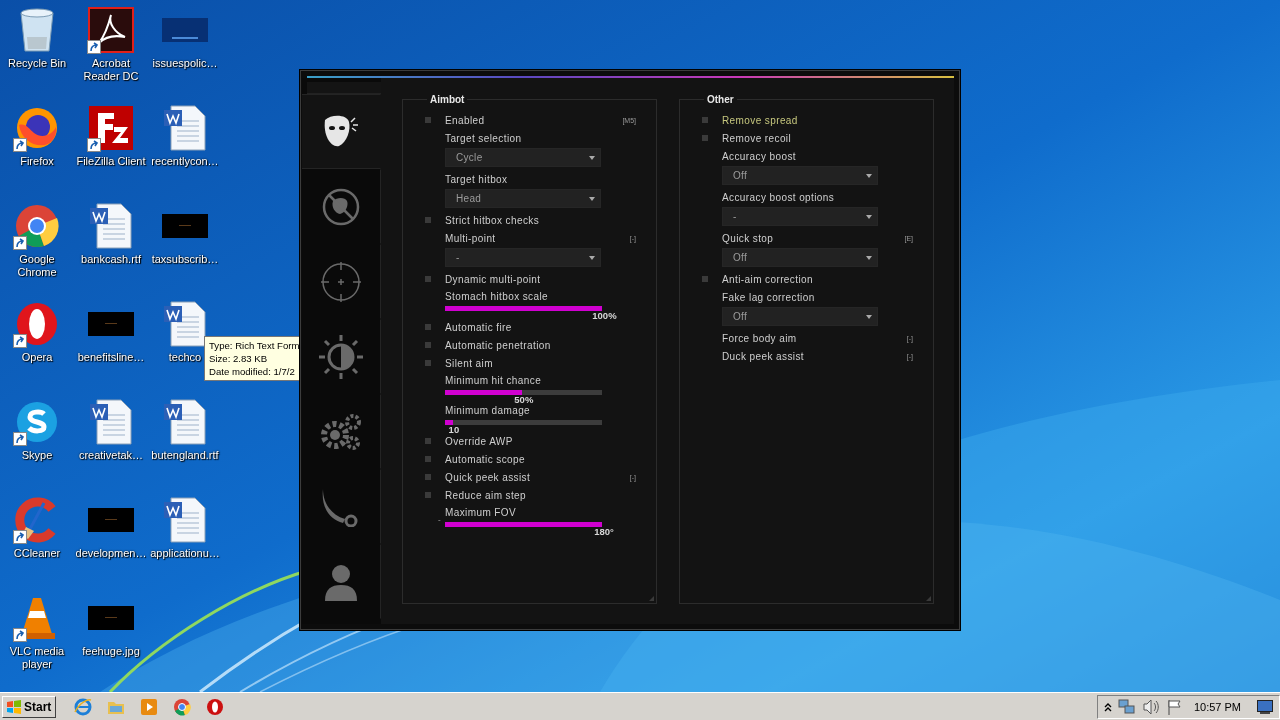 This screenshot has width=1280, height=720. What do you see at coordinates (523, 157) in the screenshot?
I see `dropdown: Cycle` at bounding box center [523, 157].